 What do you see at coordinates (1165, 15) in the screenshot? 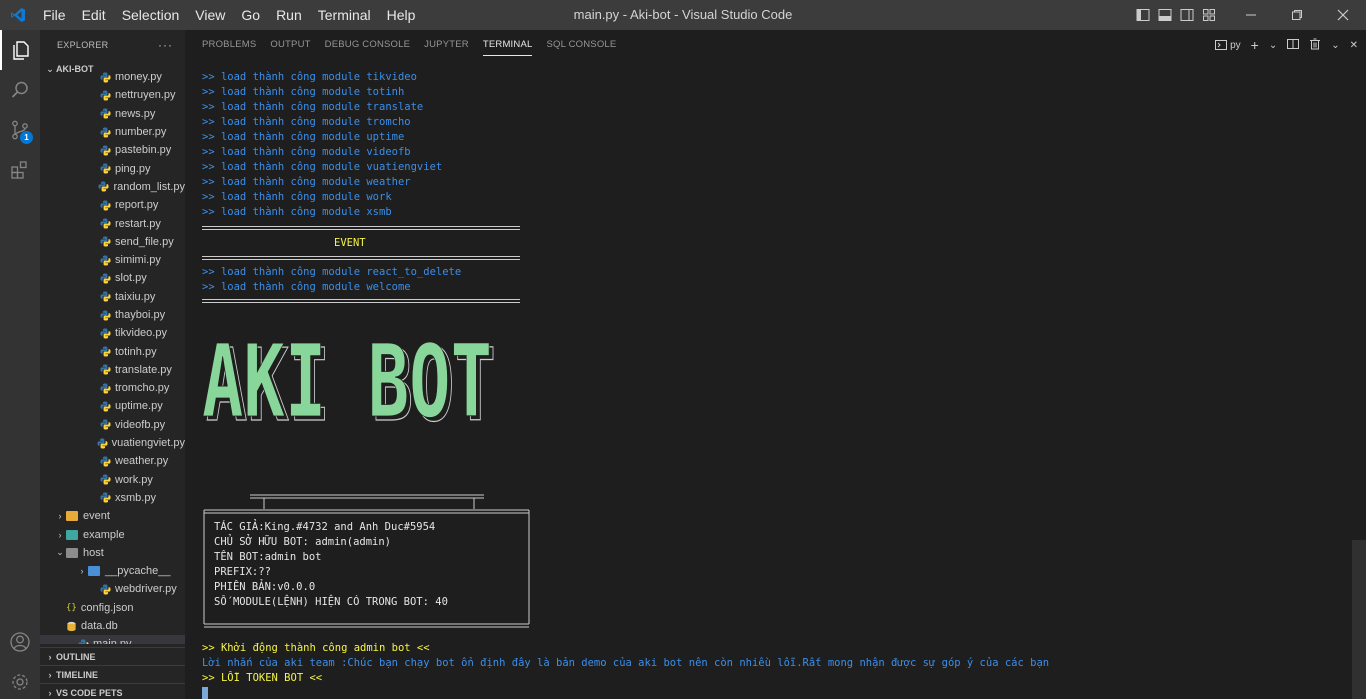
I see `toggle-panel-icon` at bounding box center [1165, 15].